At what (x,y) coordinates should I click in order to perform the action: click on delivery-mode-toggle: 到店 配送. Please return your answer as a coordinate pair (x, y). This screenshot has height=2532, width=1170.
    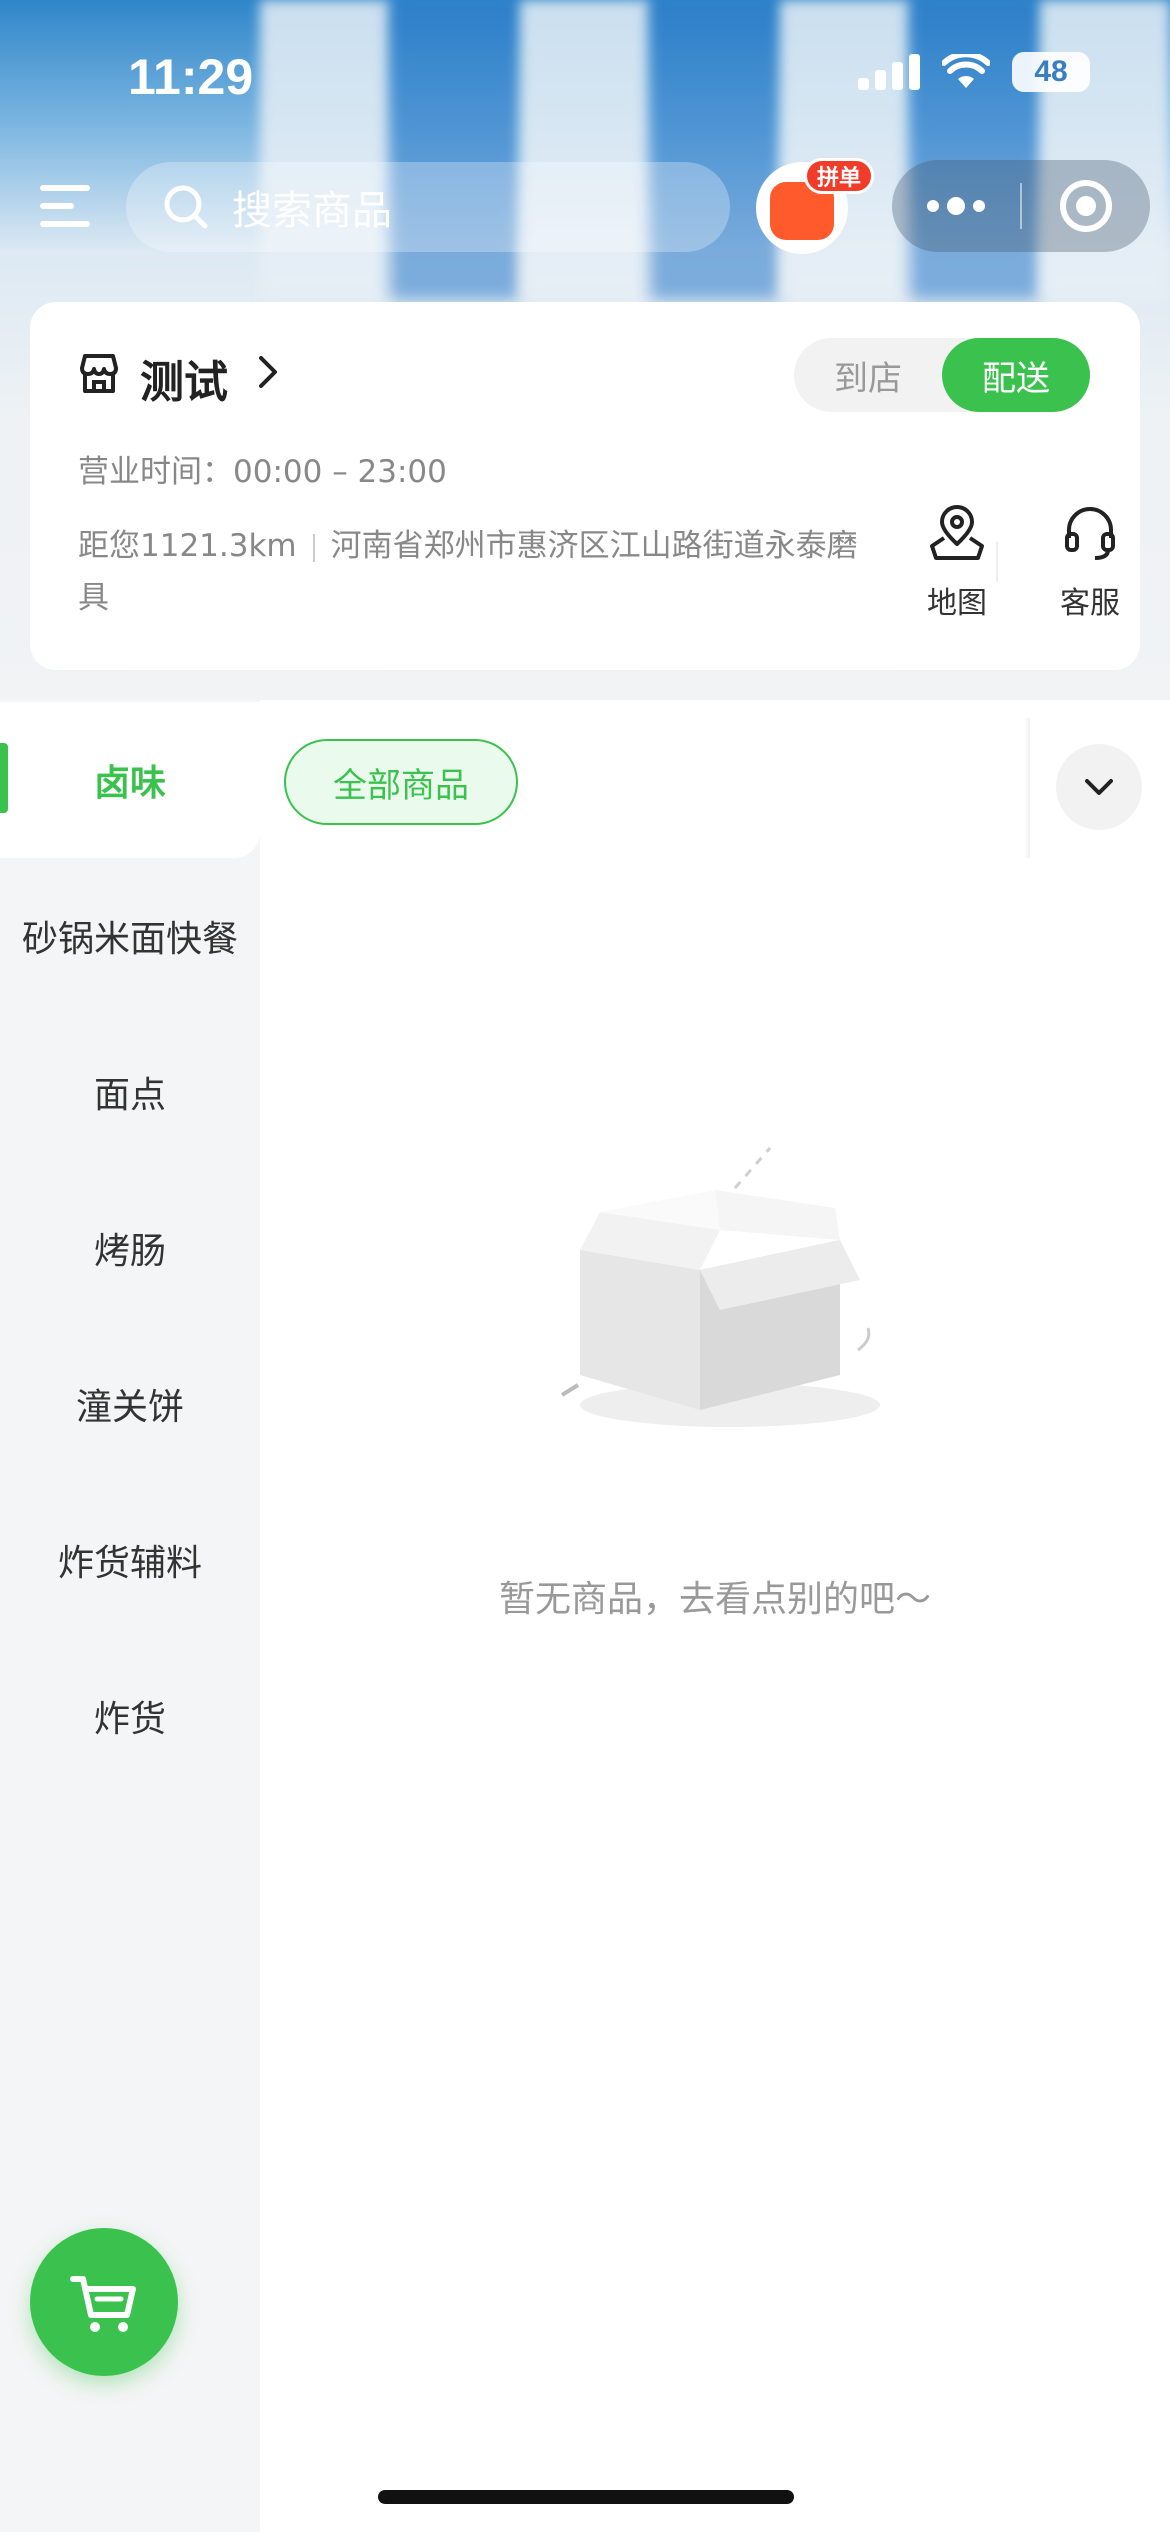
    Looking at the image, I should click on (942, 375).